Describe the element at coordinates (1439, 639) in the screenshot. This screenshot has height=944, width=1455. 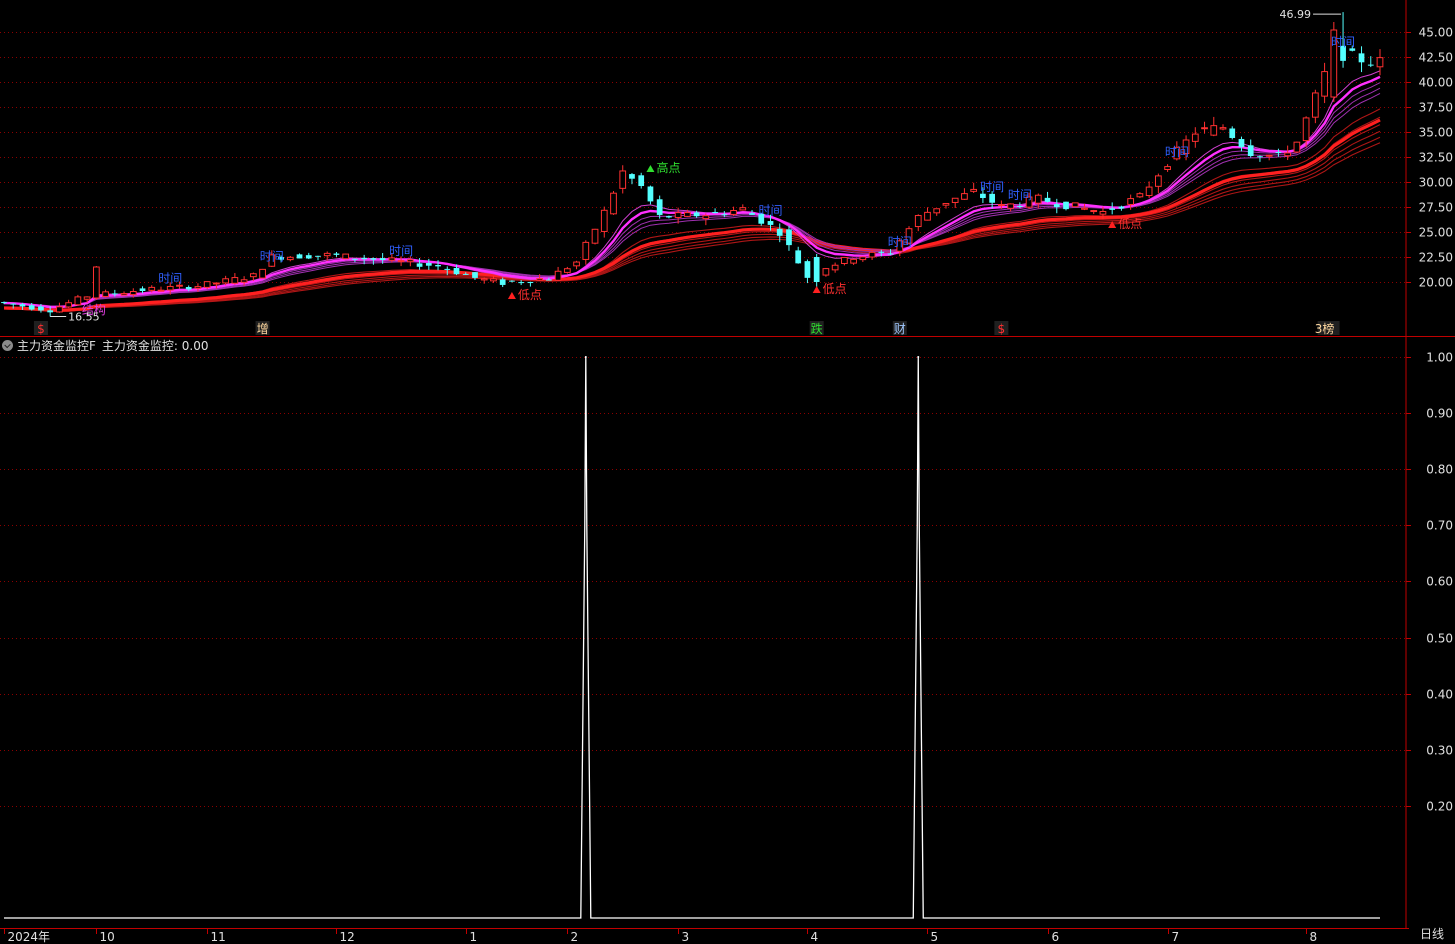
I see `indicator-tick-label: 0.50` at that location.